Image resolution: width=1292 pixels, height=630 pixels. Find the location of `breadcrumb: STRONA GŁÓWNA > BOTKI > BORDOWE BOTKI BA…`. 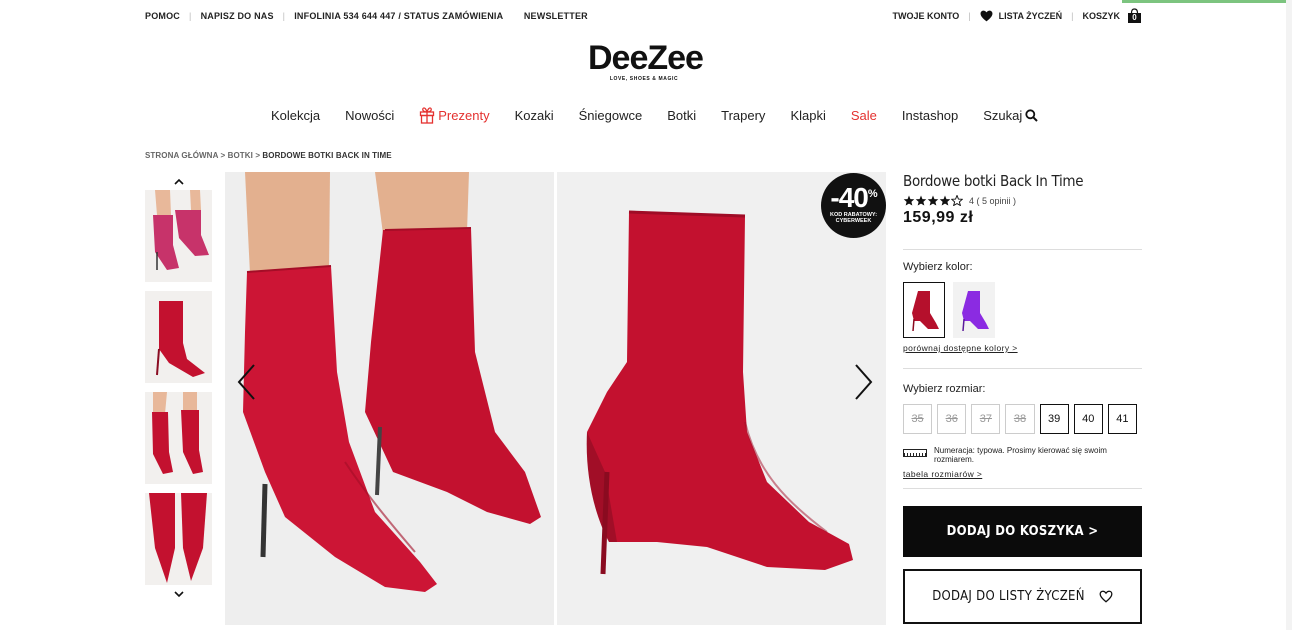

breadcrumb: STRONA GŁÓWNA > BOTKI > BORDOWE BOTKI BA… is located at coordinates (268, 155).